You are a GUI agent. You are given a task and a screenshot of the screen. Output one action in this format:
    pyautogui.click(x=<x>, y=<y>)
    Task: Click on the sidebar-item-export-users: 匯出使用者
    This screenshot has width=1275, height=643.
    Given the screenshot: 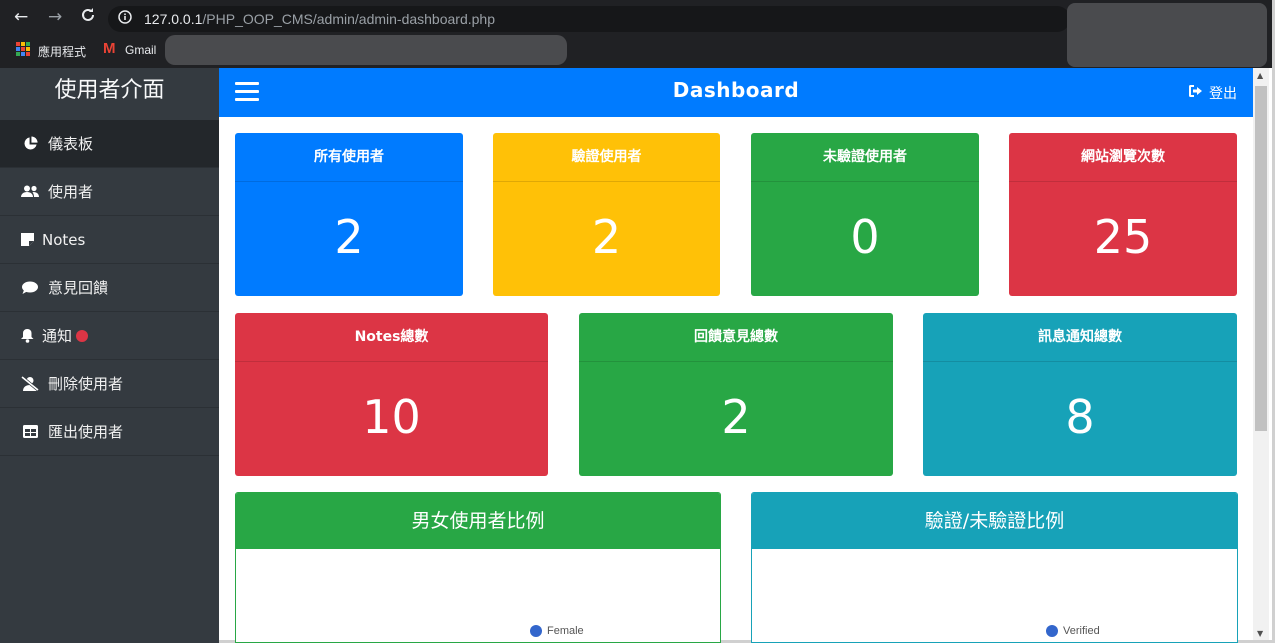 What is the action you would take?
    pyautogui.click(x=109, y=432)
    